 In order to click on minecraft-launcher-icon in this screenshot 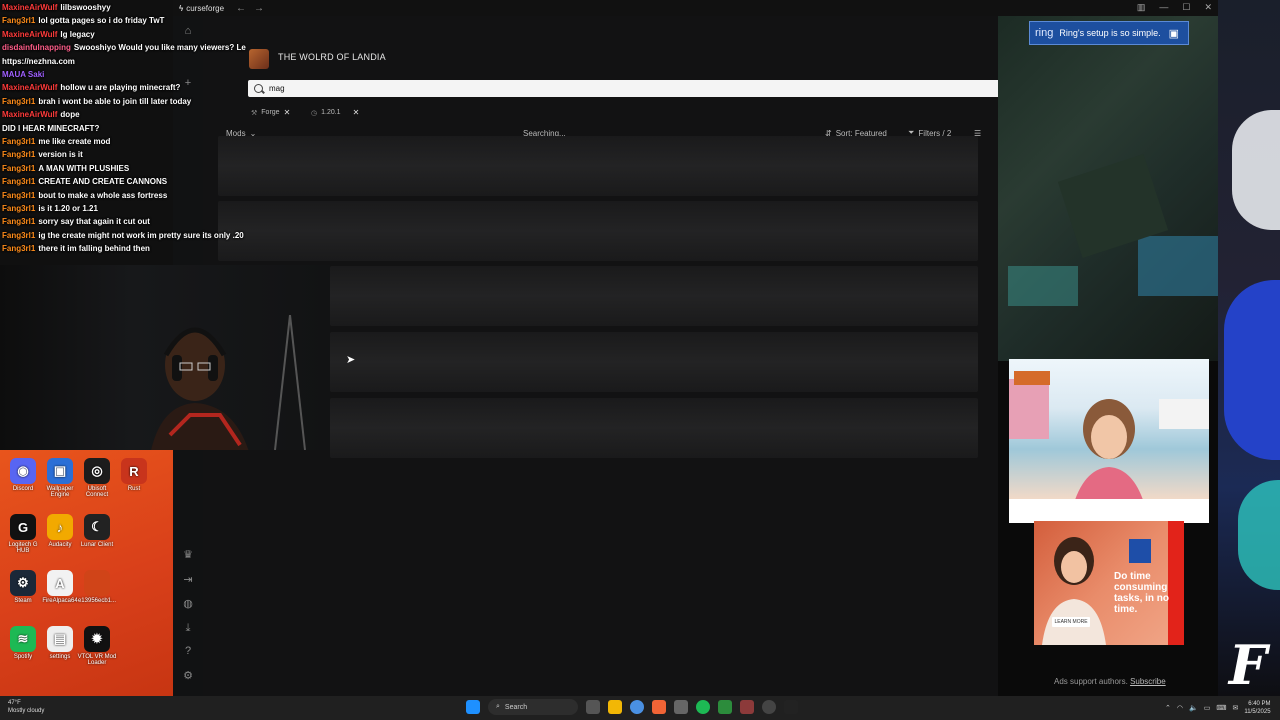, I will do `click(725, 707)`.